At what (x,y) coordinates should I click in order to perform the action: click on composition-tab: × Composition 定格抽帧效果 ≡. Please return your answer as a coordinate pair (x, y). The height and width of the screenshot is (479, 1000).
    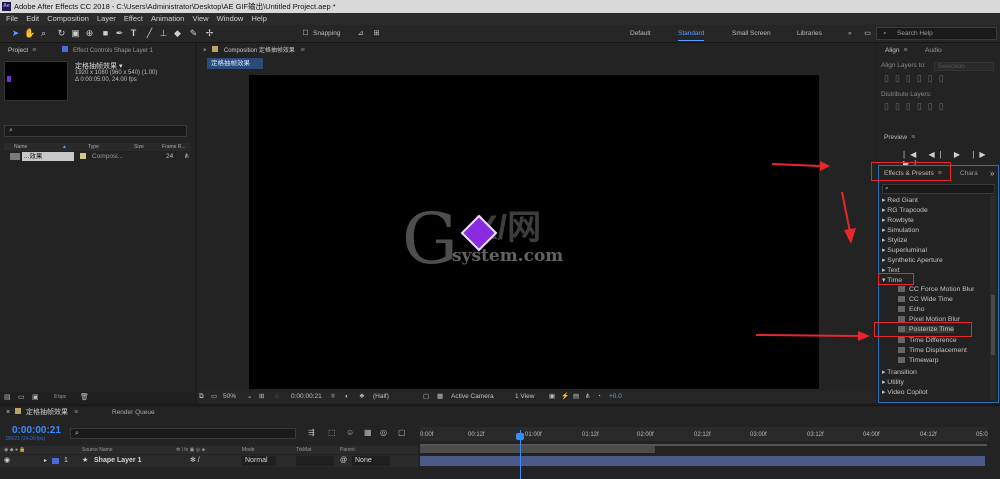
    Looking at the image, I should click on (254, 51).